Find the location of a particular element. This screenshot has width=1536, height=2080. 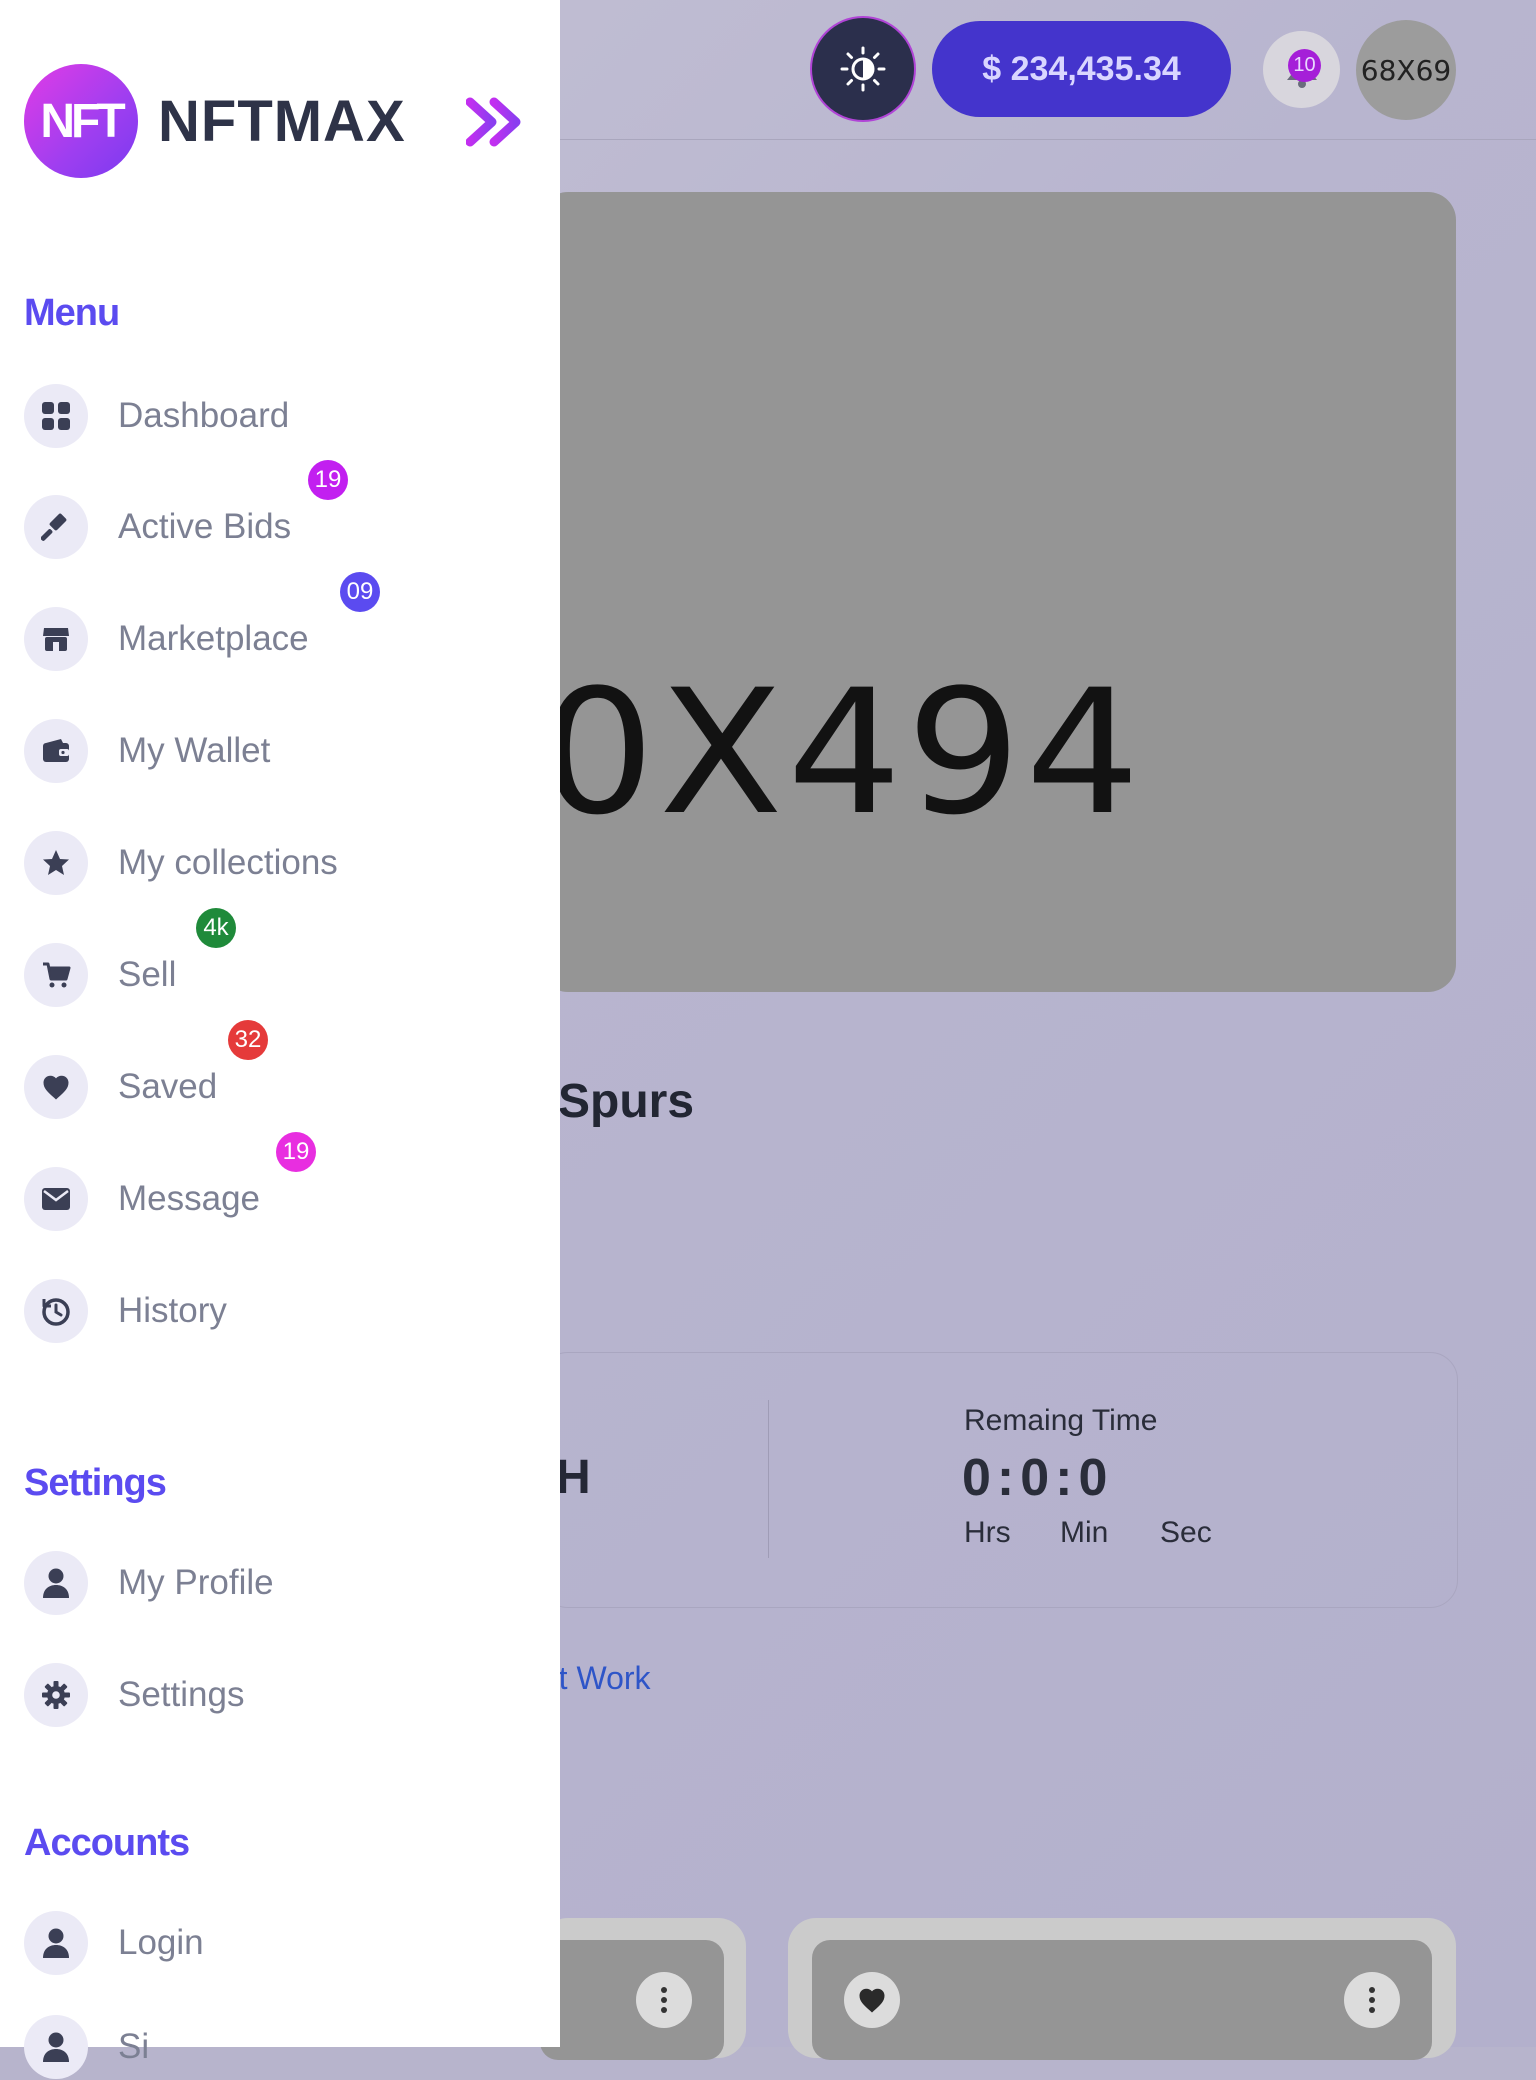

card-like-button is located at coordinates (872, 2000).